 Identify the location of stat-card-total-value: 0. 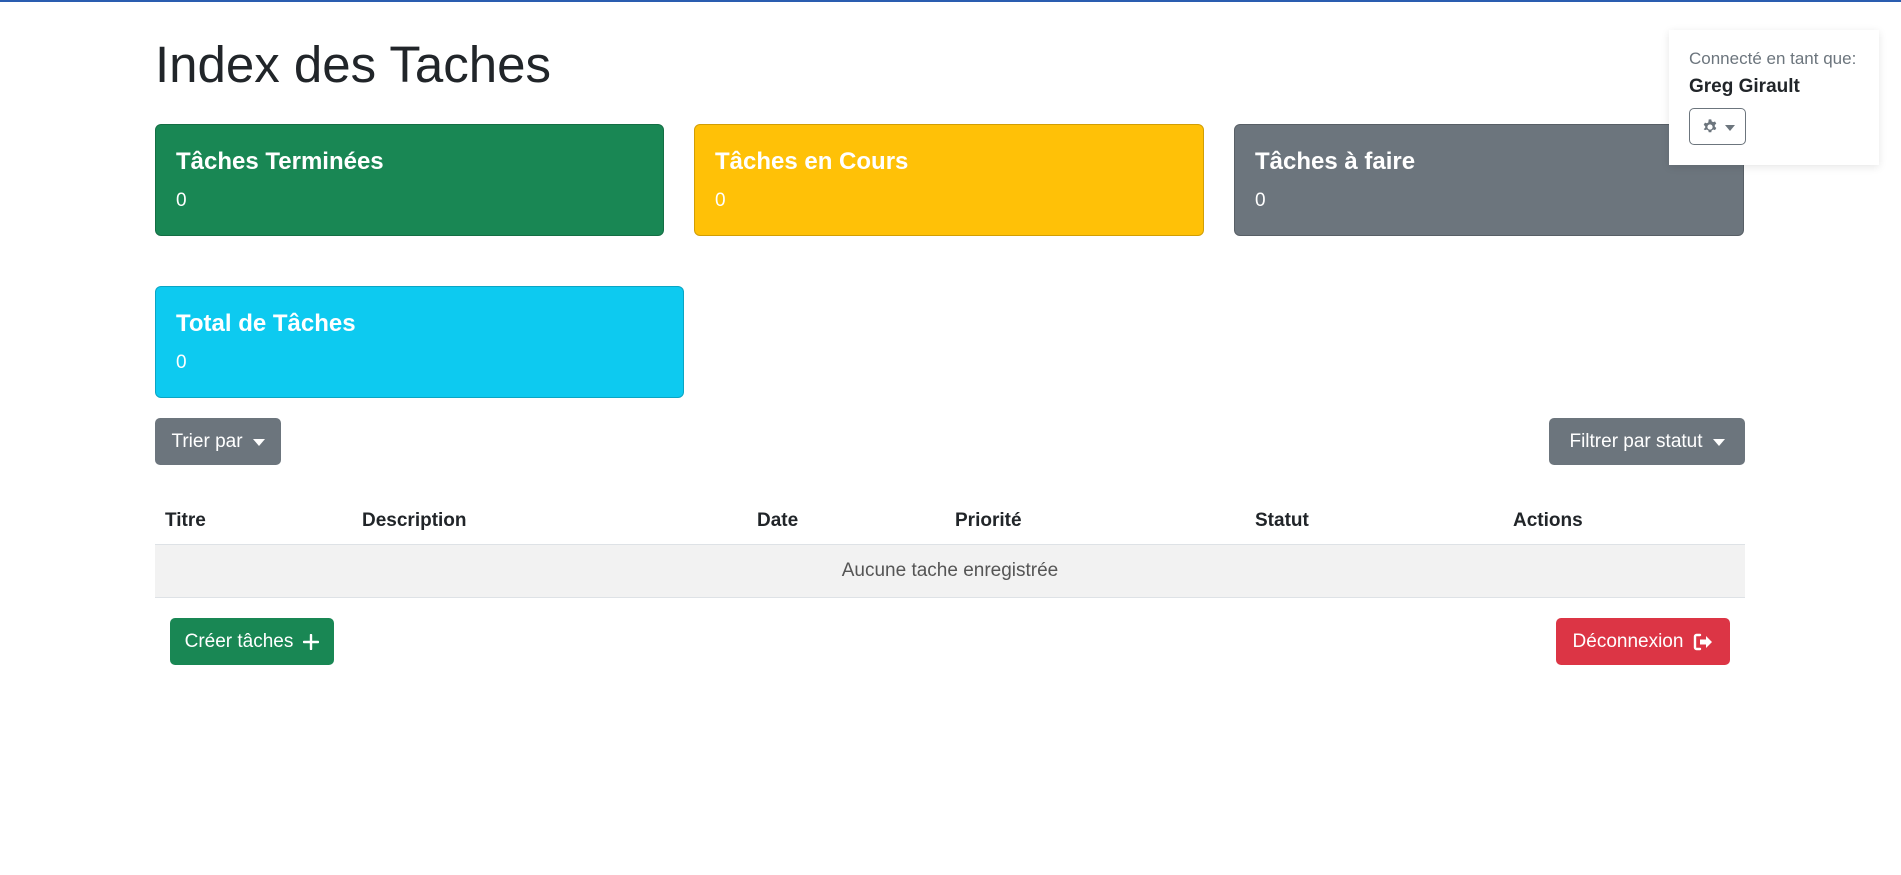
(181, 362).